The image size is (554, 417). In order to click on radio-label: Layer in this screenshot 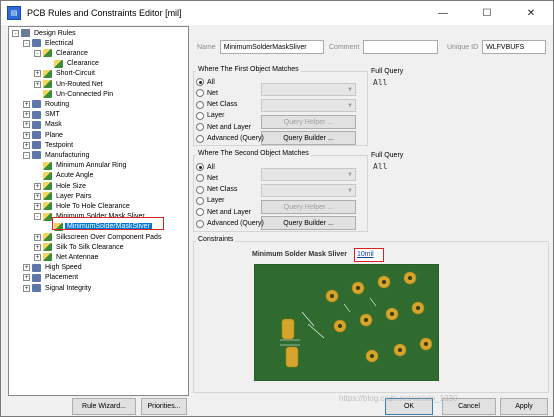, I will do `click(216, 201)`.